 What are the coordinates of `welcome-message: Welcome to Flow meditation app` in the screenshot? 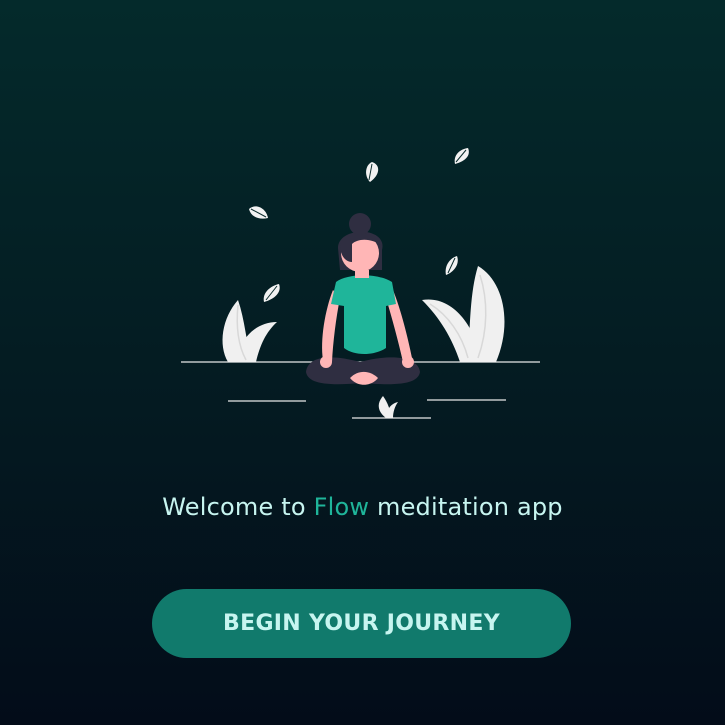 It's located at (362, 507).